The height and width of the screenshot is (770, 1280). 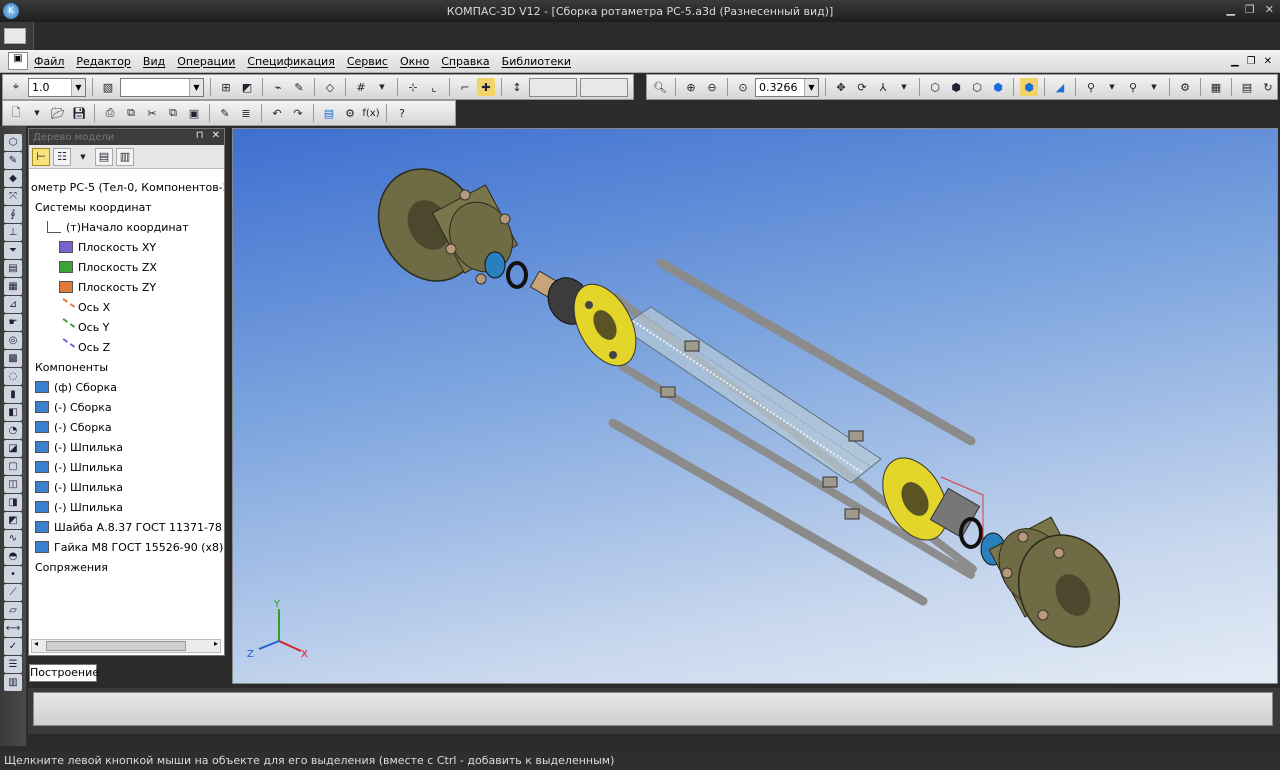 What do you see at coordinates (107, 287) in the screenshot?
I see `tree-item: Плоскость ZY` at bounding box center [107, 287].